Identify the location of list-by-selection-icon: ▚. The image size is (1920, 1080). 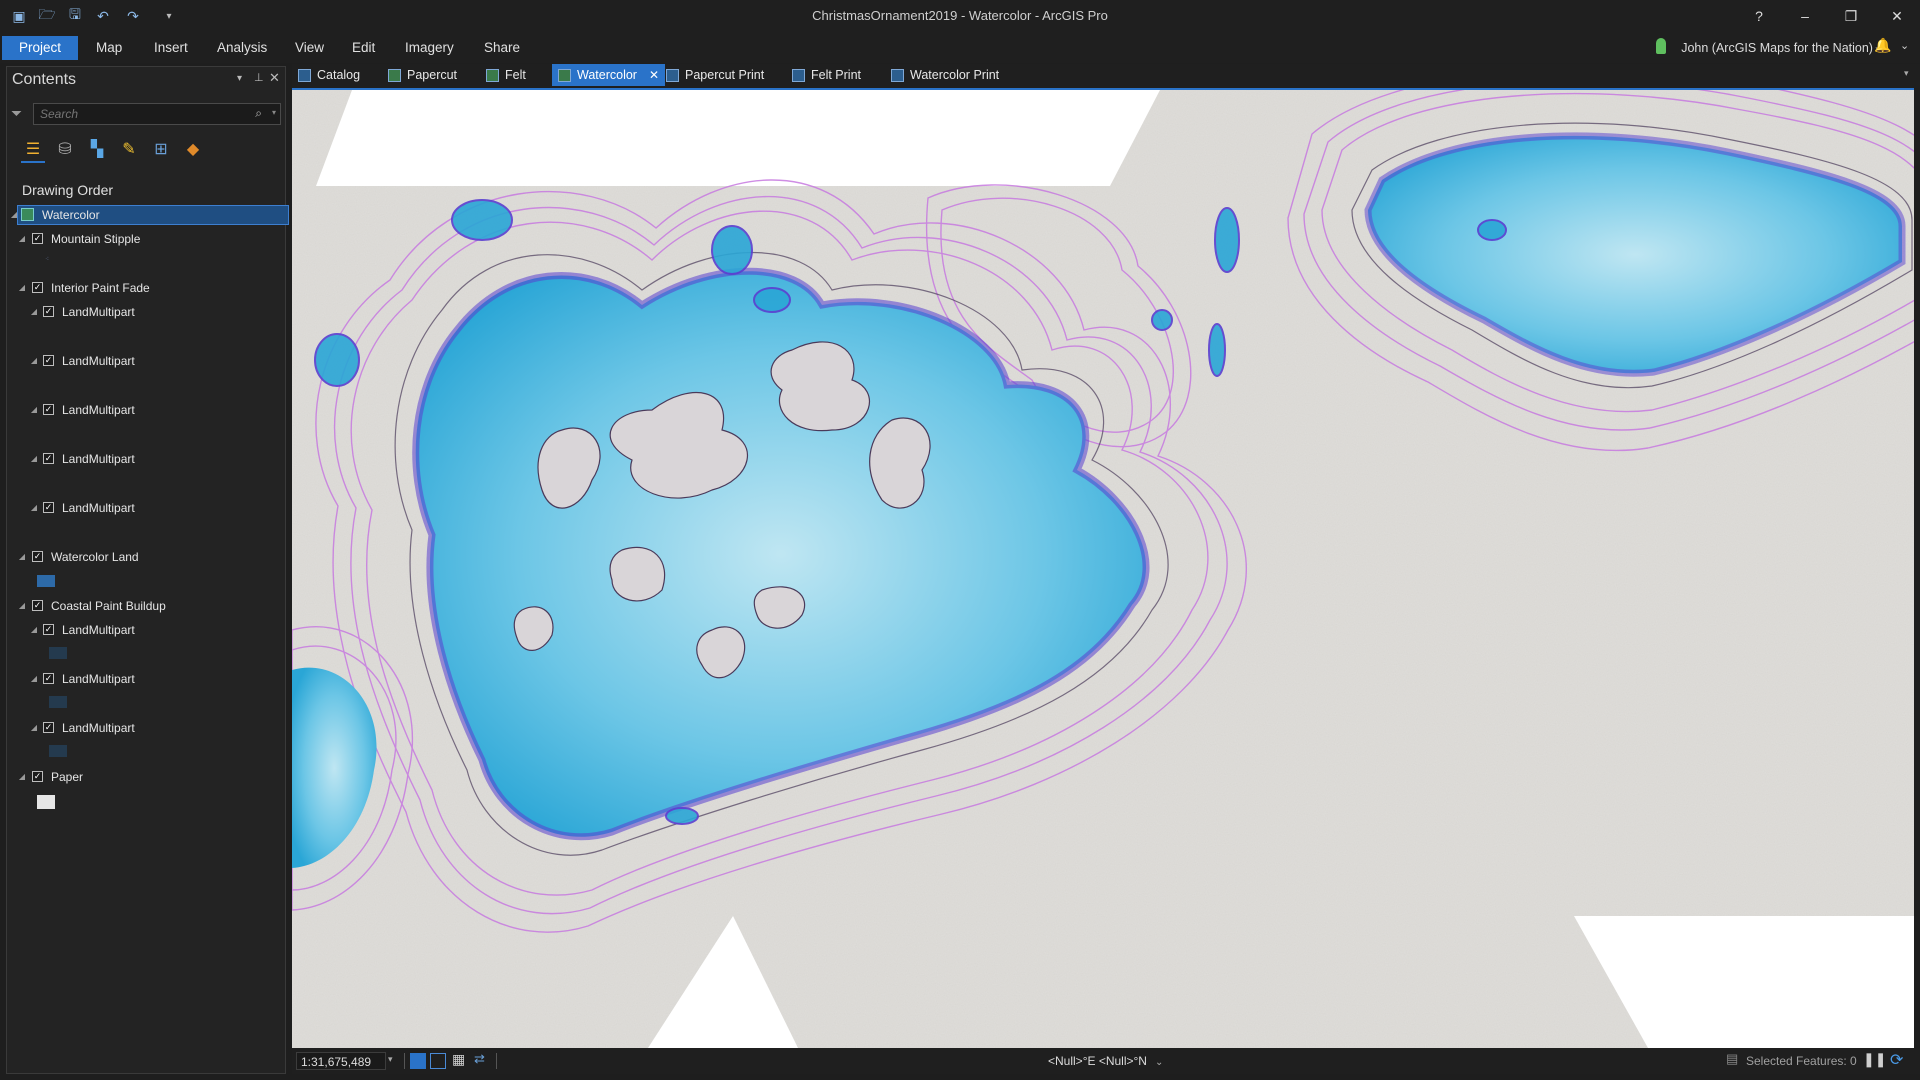
(97, 149).